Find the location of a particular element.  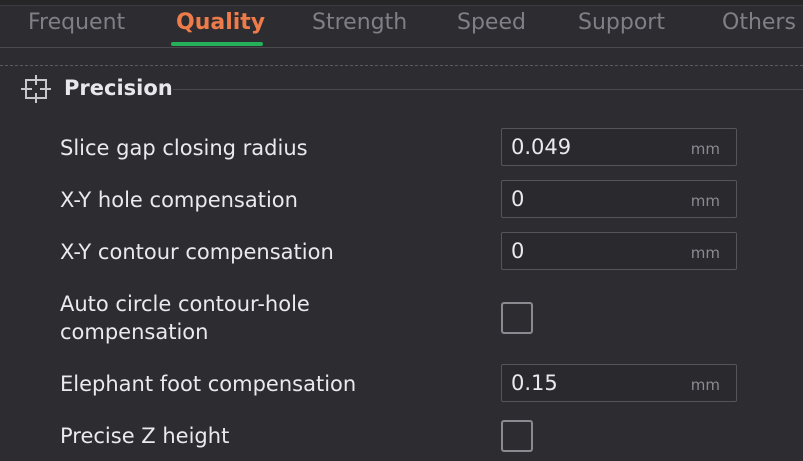

xy-contour-compensation-input is located at coordinates (591, 251).